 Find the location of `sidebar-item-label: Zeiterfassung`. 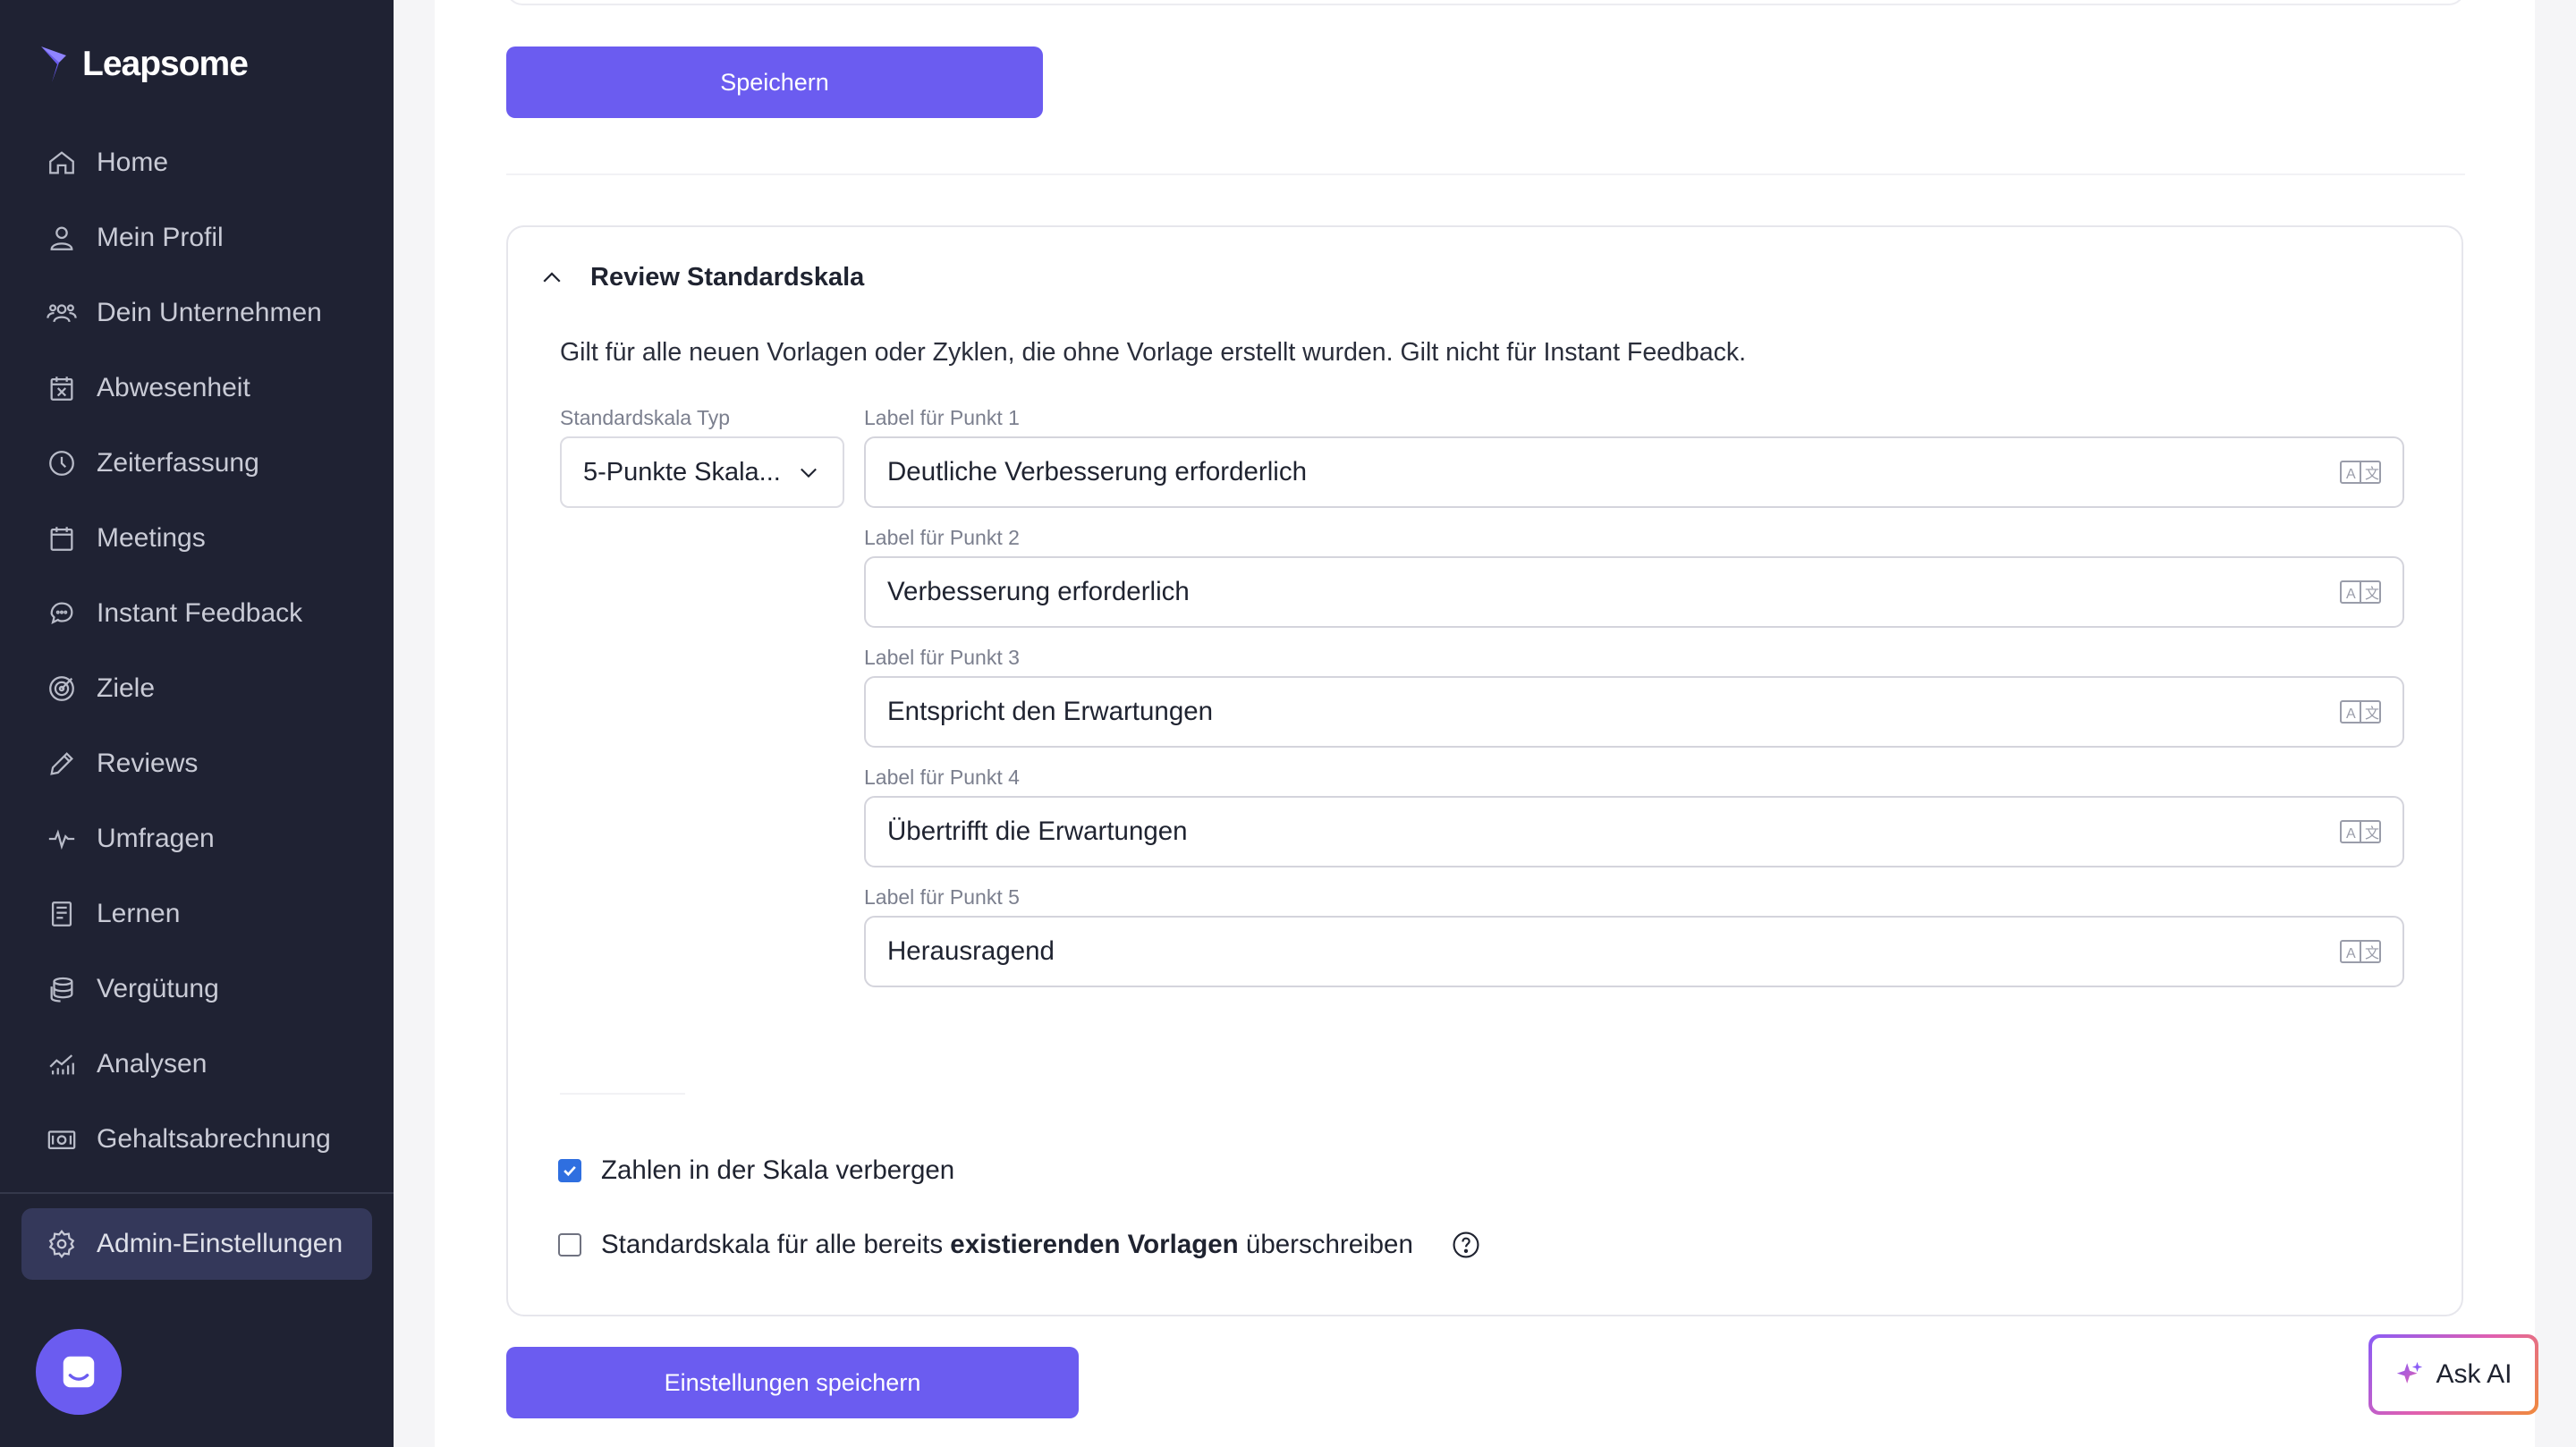

sidebar-item-label: Zeiterfassung is located at coordinates (178, 463).